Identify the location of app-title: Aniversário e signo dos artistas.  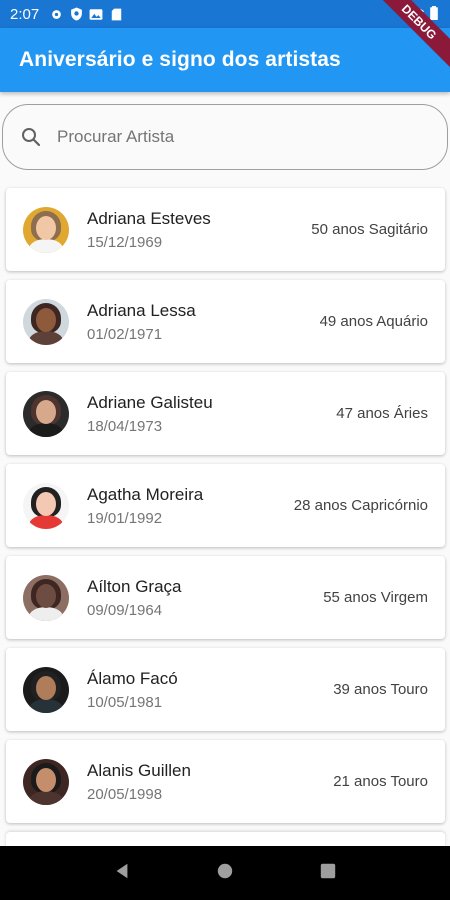
(180, 59).